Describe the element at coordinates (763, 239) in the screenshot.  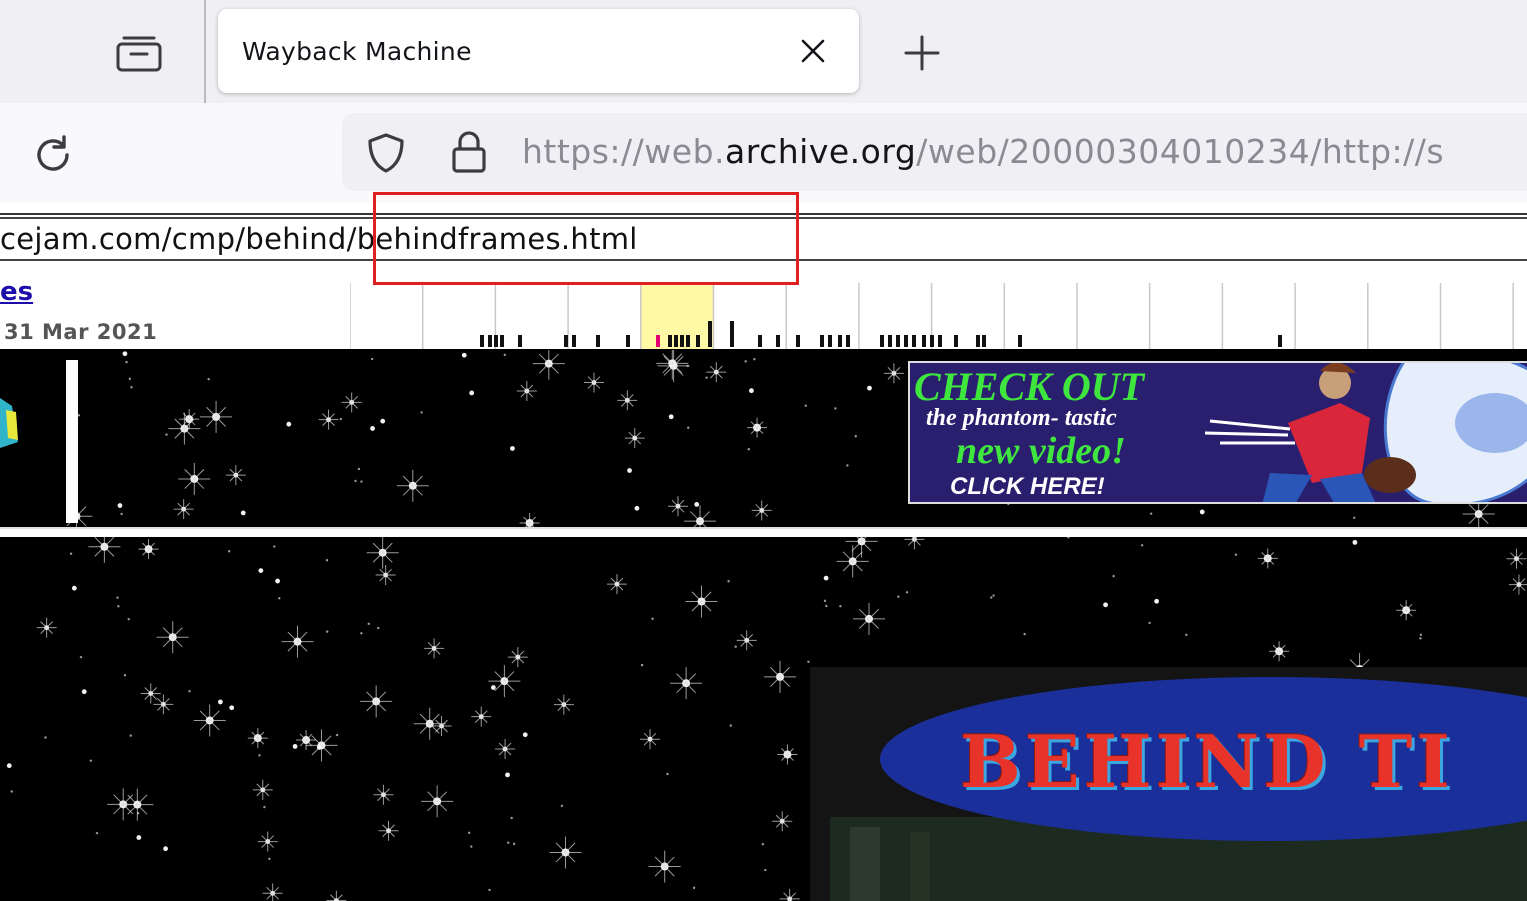
I see `wayback-url-field: cejam.com/cmp/behind/behindframes.html` at that location.